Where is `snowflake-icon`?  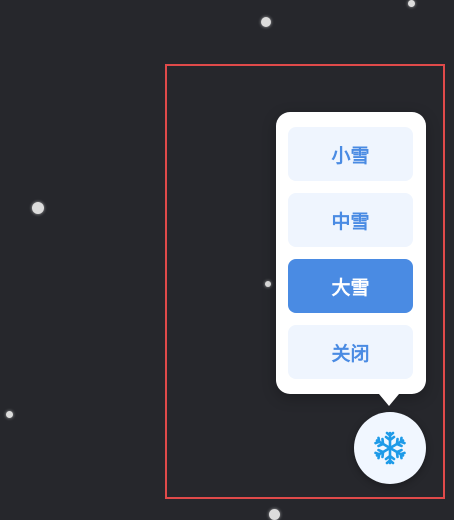
snowflake-icon is located at coordinates (390, 448).